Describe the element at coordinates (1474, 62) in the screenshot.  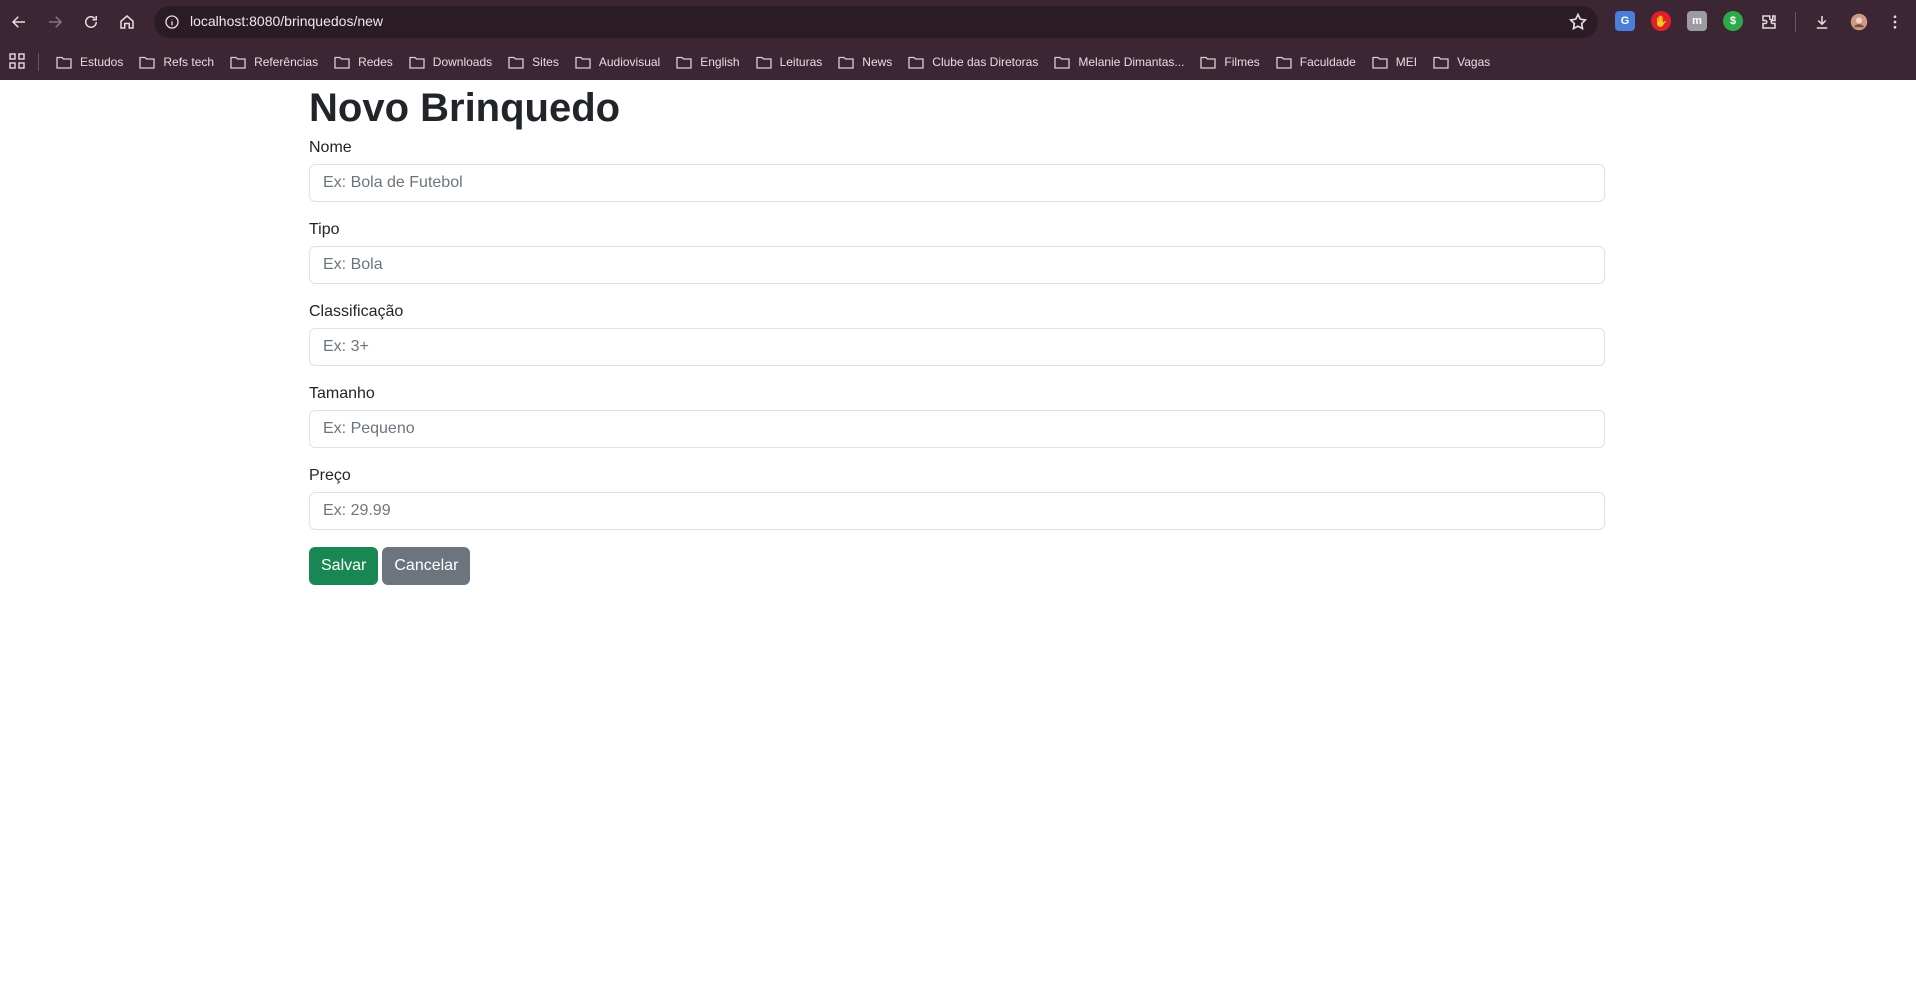
I see `bookmark-folder-label: Vagas` at that location.